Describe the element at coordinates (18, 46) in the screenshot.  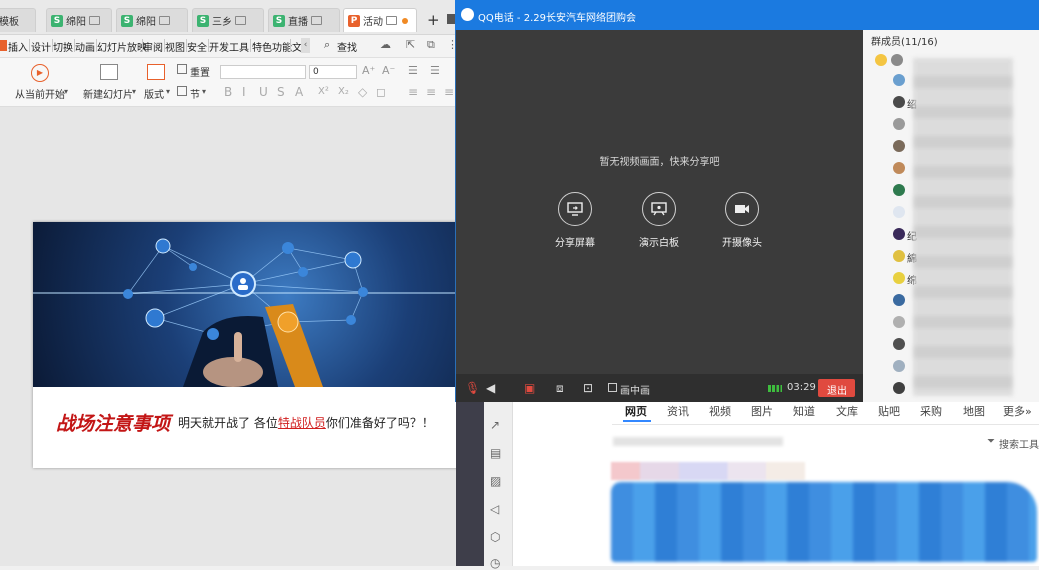
I see `menu-insert: 插入` at that location.